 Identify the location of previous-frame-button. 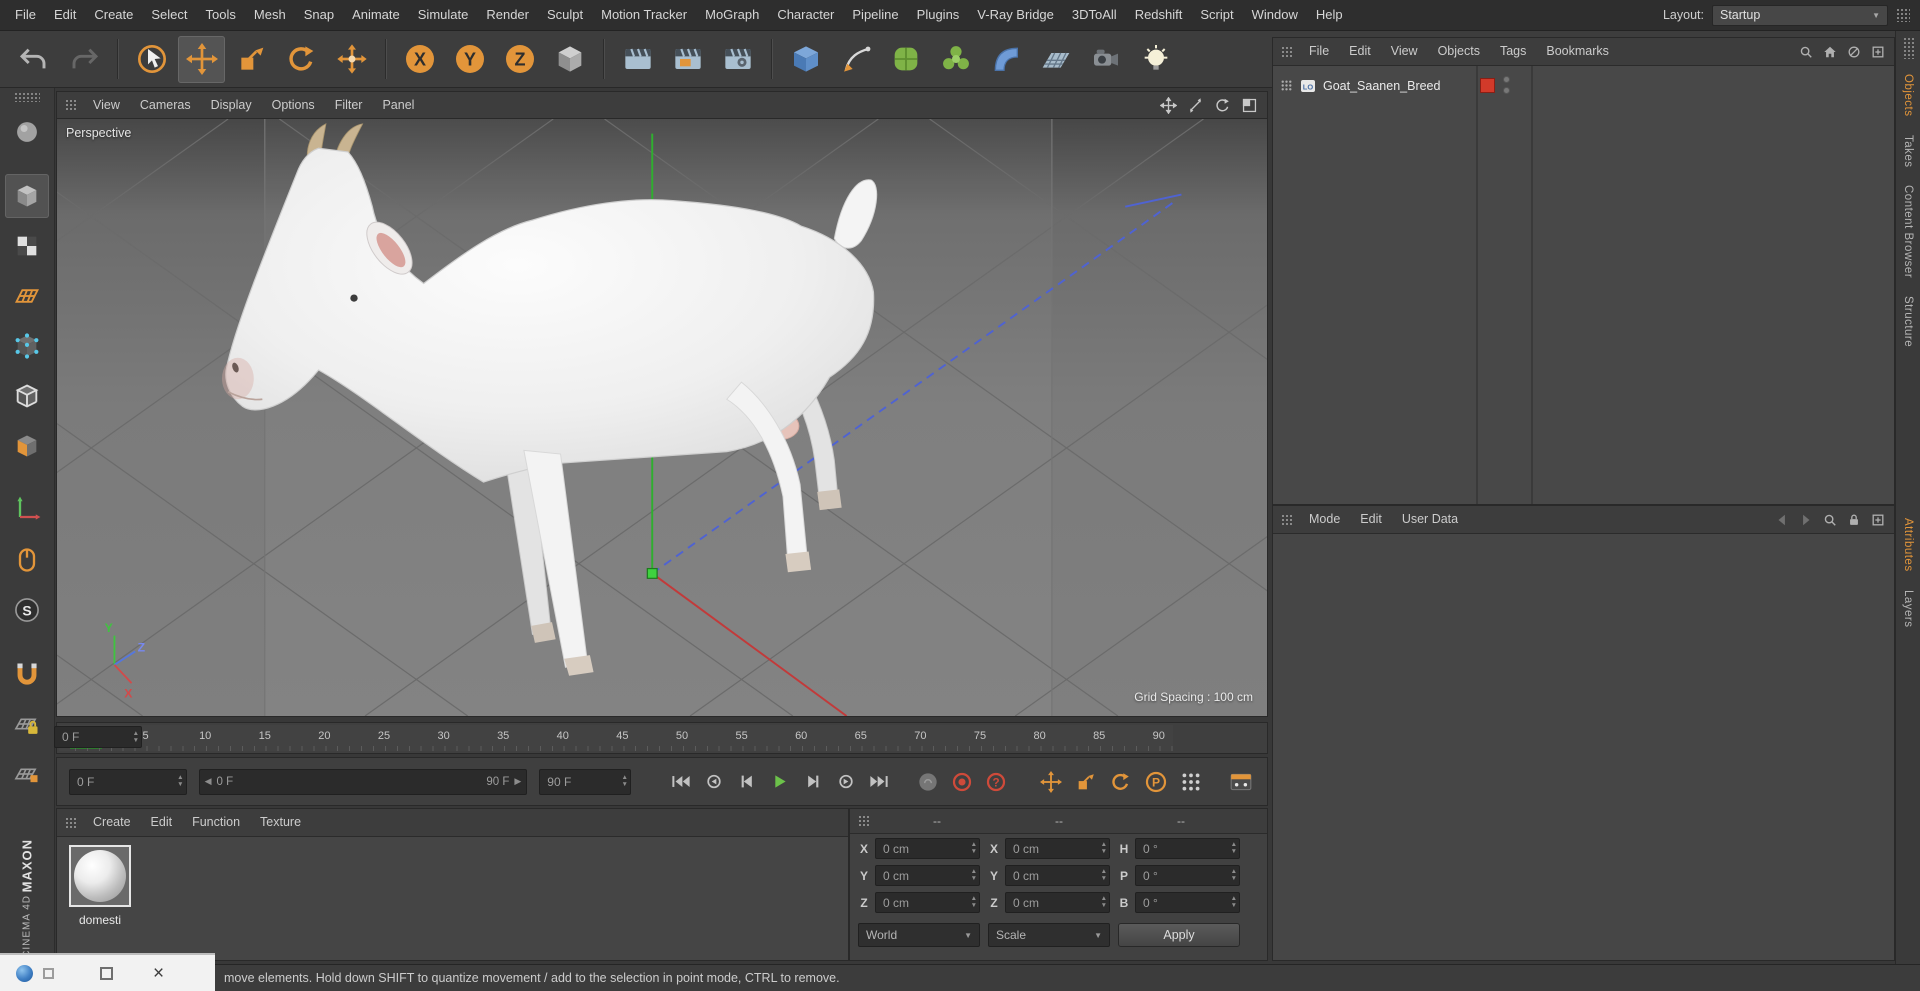
(747, 782).